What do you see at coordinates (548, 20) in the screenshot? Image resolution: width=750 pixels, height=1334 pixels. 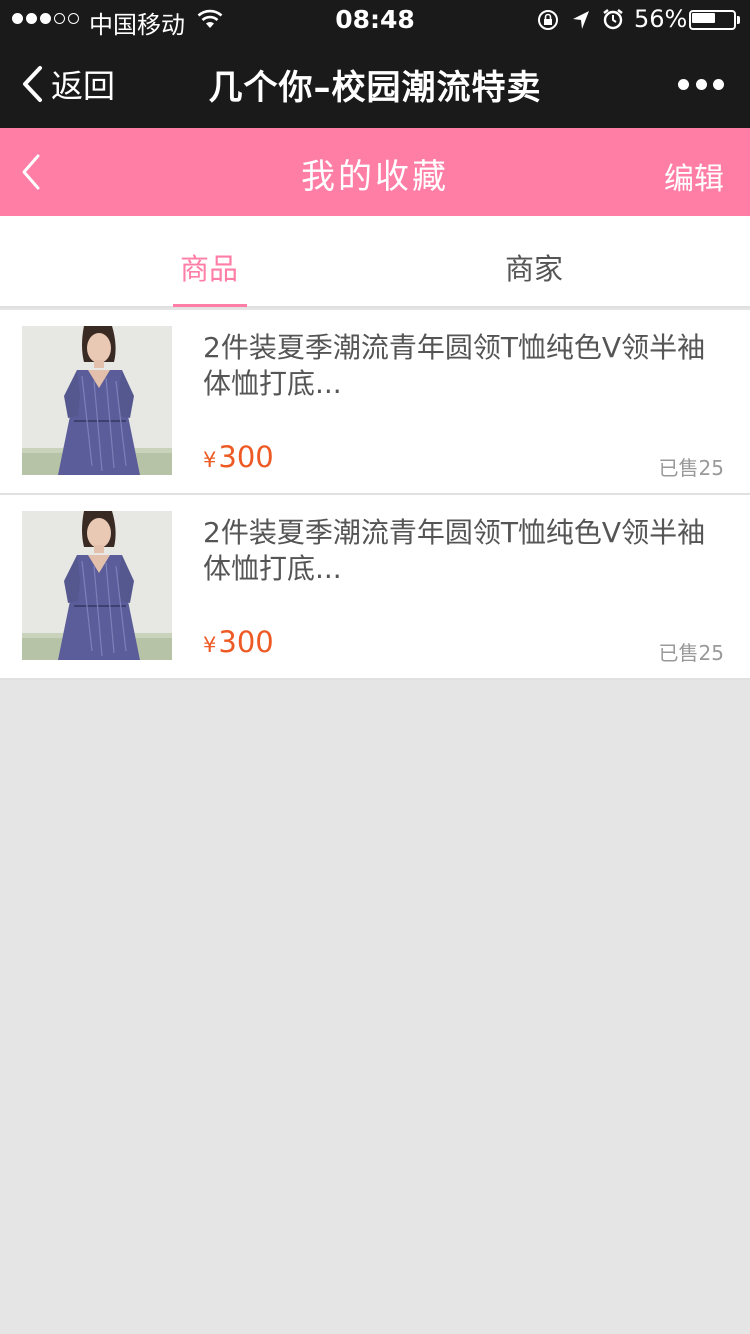 I see `orientation-lock-icon` at bounding box center [548, 20].